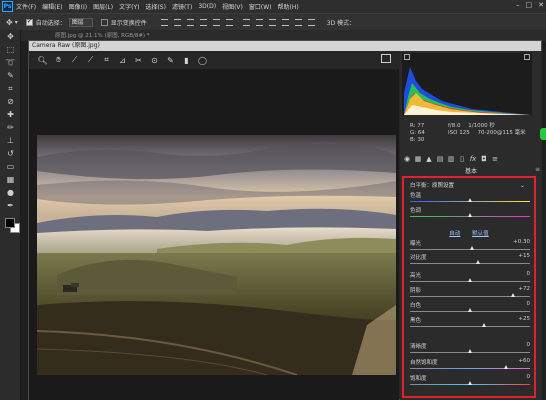 The height and width of the screenshot is (400, 546). I want to click on distribute-hcenter-icon, so click(298, 22).